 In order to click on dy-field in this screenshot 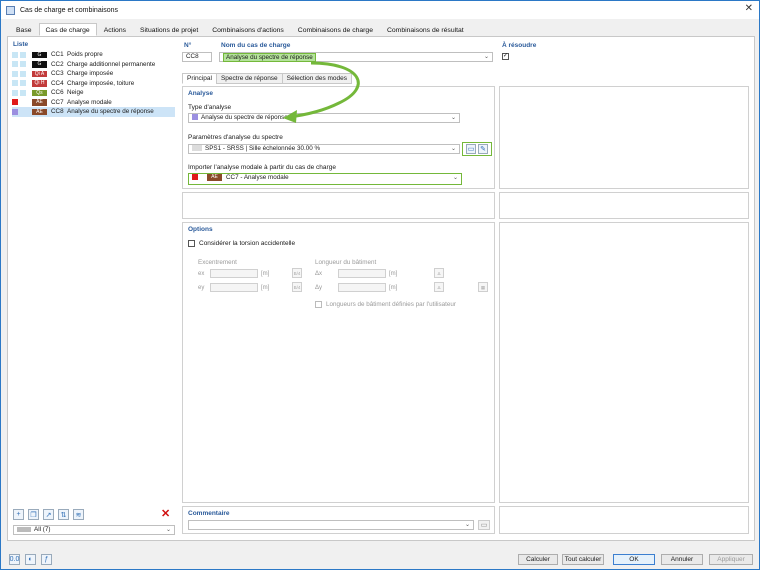, I will do `click(362, 287)`.